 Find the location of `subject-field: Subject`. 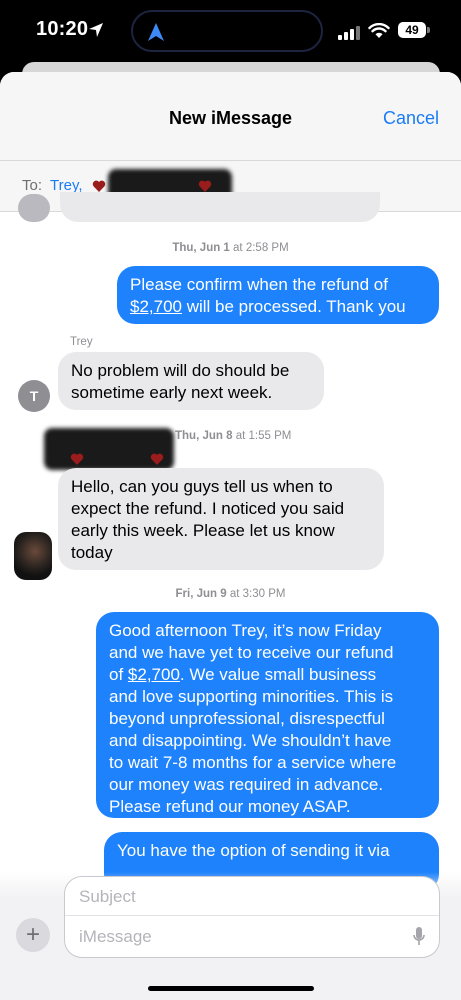

subject-field: Subject is located at coordinates (107, 897).